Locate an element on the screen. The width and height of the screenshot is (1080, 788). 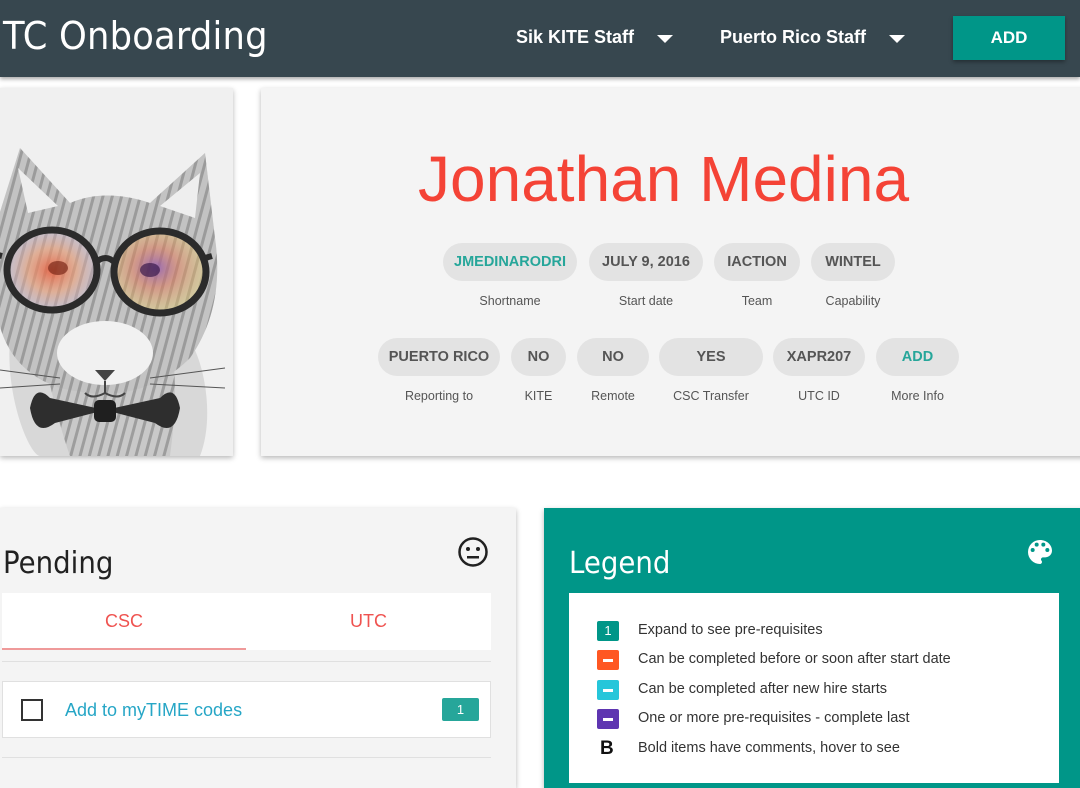
legend-title: Legend is located at coordinates (620, 563).